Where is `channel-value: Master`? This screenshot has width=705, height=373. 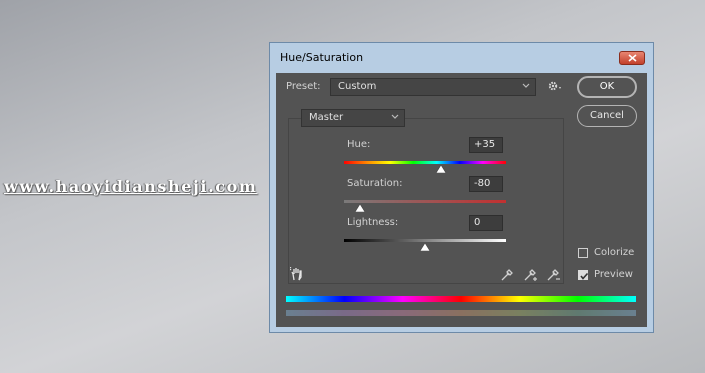 channel-value: Master is located at coordinates (326, 117).